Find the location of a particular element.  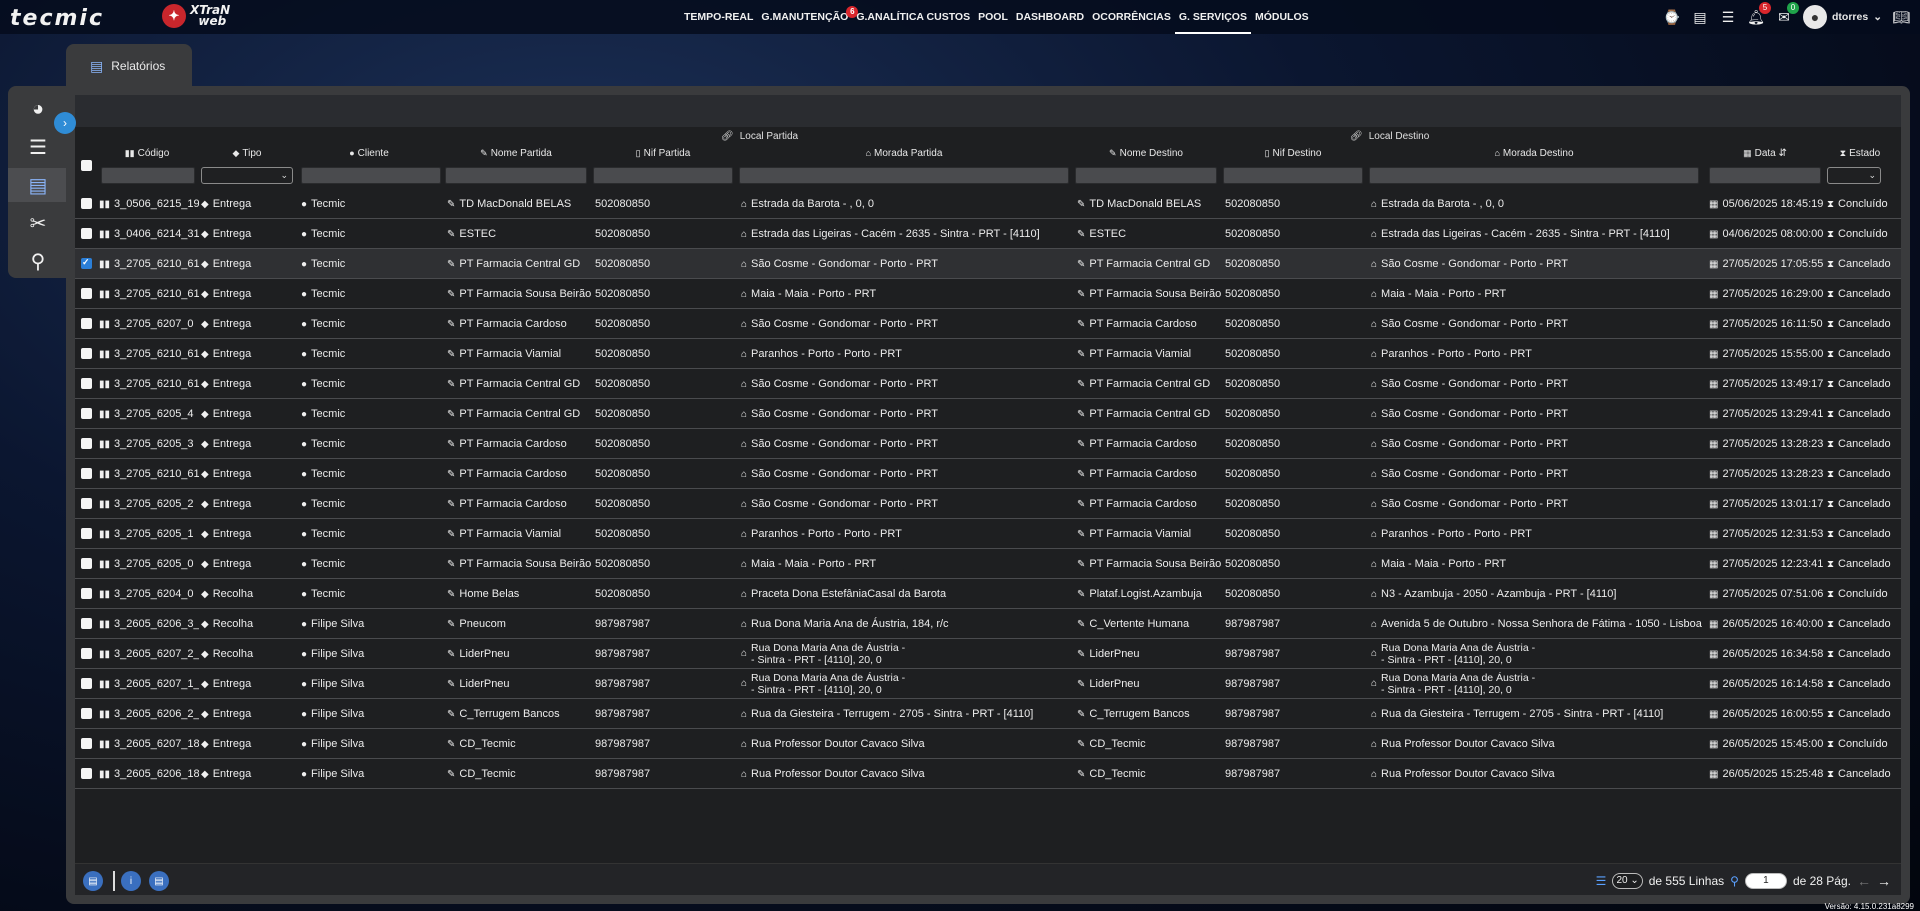

header-morada-partida: ⌂ Morada Partida is located at coordinates (904, 156).